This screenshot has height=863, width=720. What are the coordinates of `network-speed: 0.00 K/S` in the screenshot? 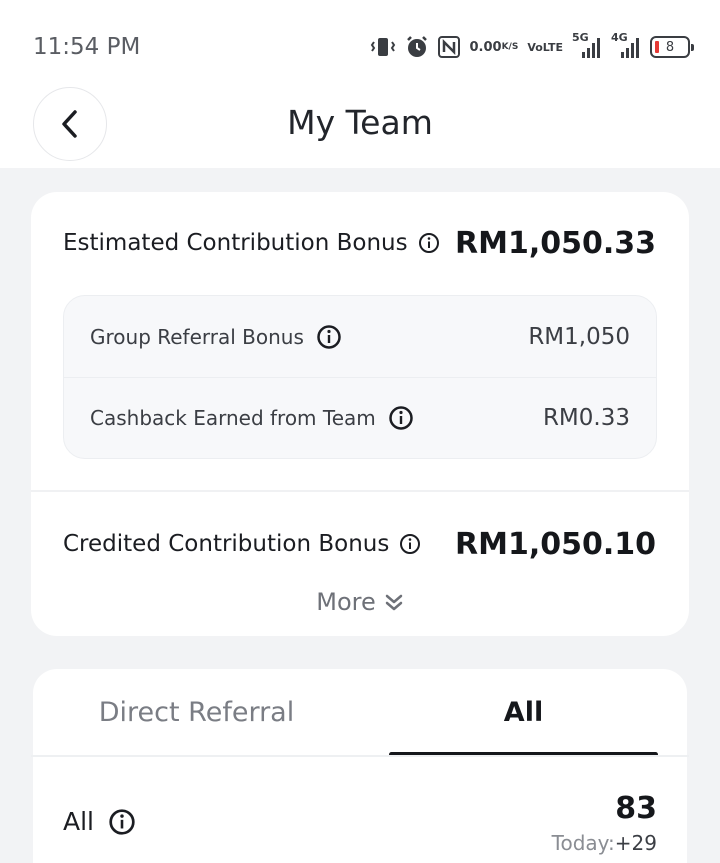 It's located at (494, 47).